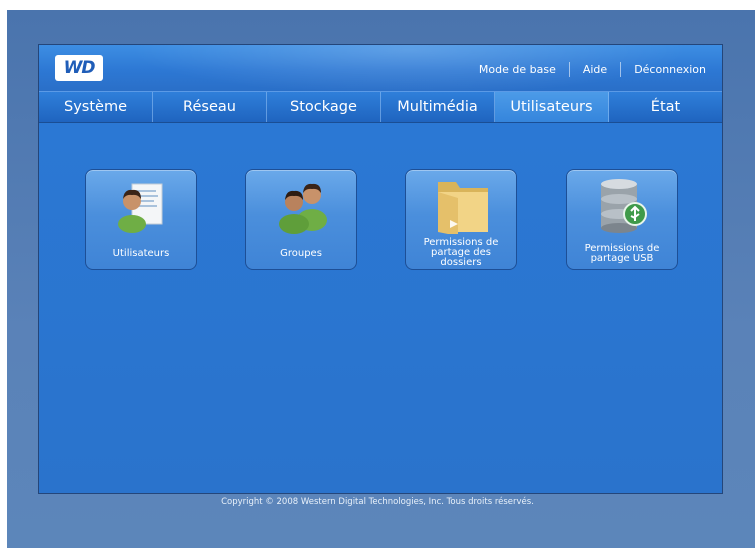  I want to click on tab-multimedia: Multimédia, so click(438, 107).